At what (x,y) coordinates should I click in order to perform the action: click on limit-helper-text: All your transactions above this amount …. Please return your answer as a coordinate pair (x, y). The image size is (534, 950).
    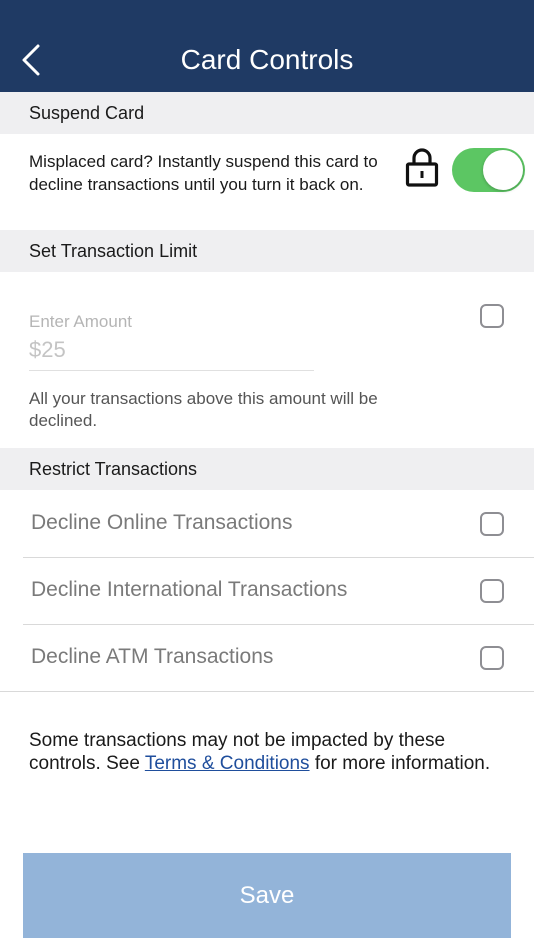
    Looking at the image, I should click on (203, 409).